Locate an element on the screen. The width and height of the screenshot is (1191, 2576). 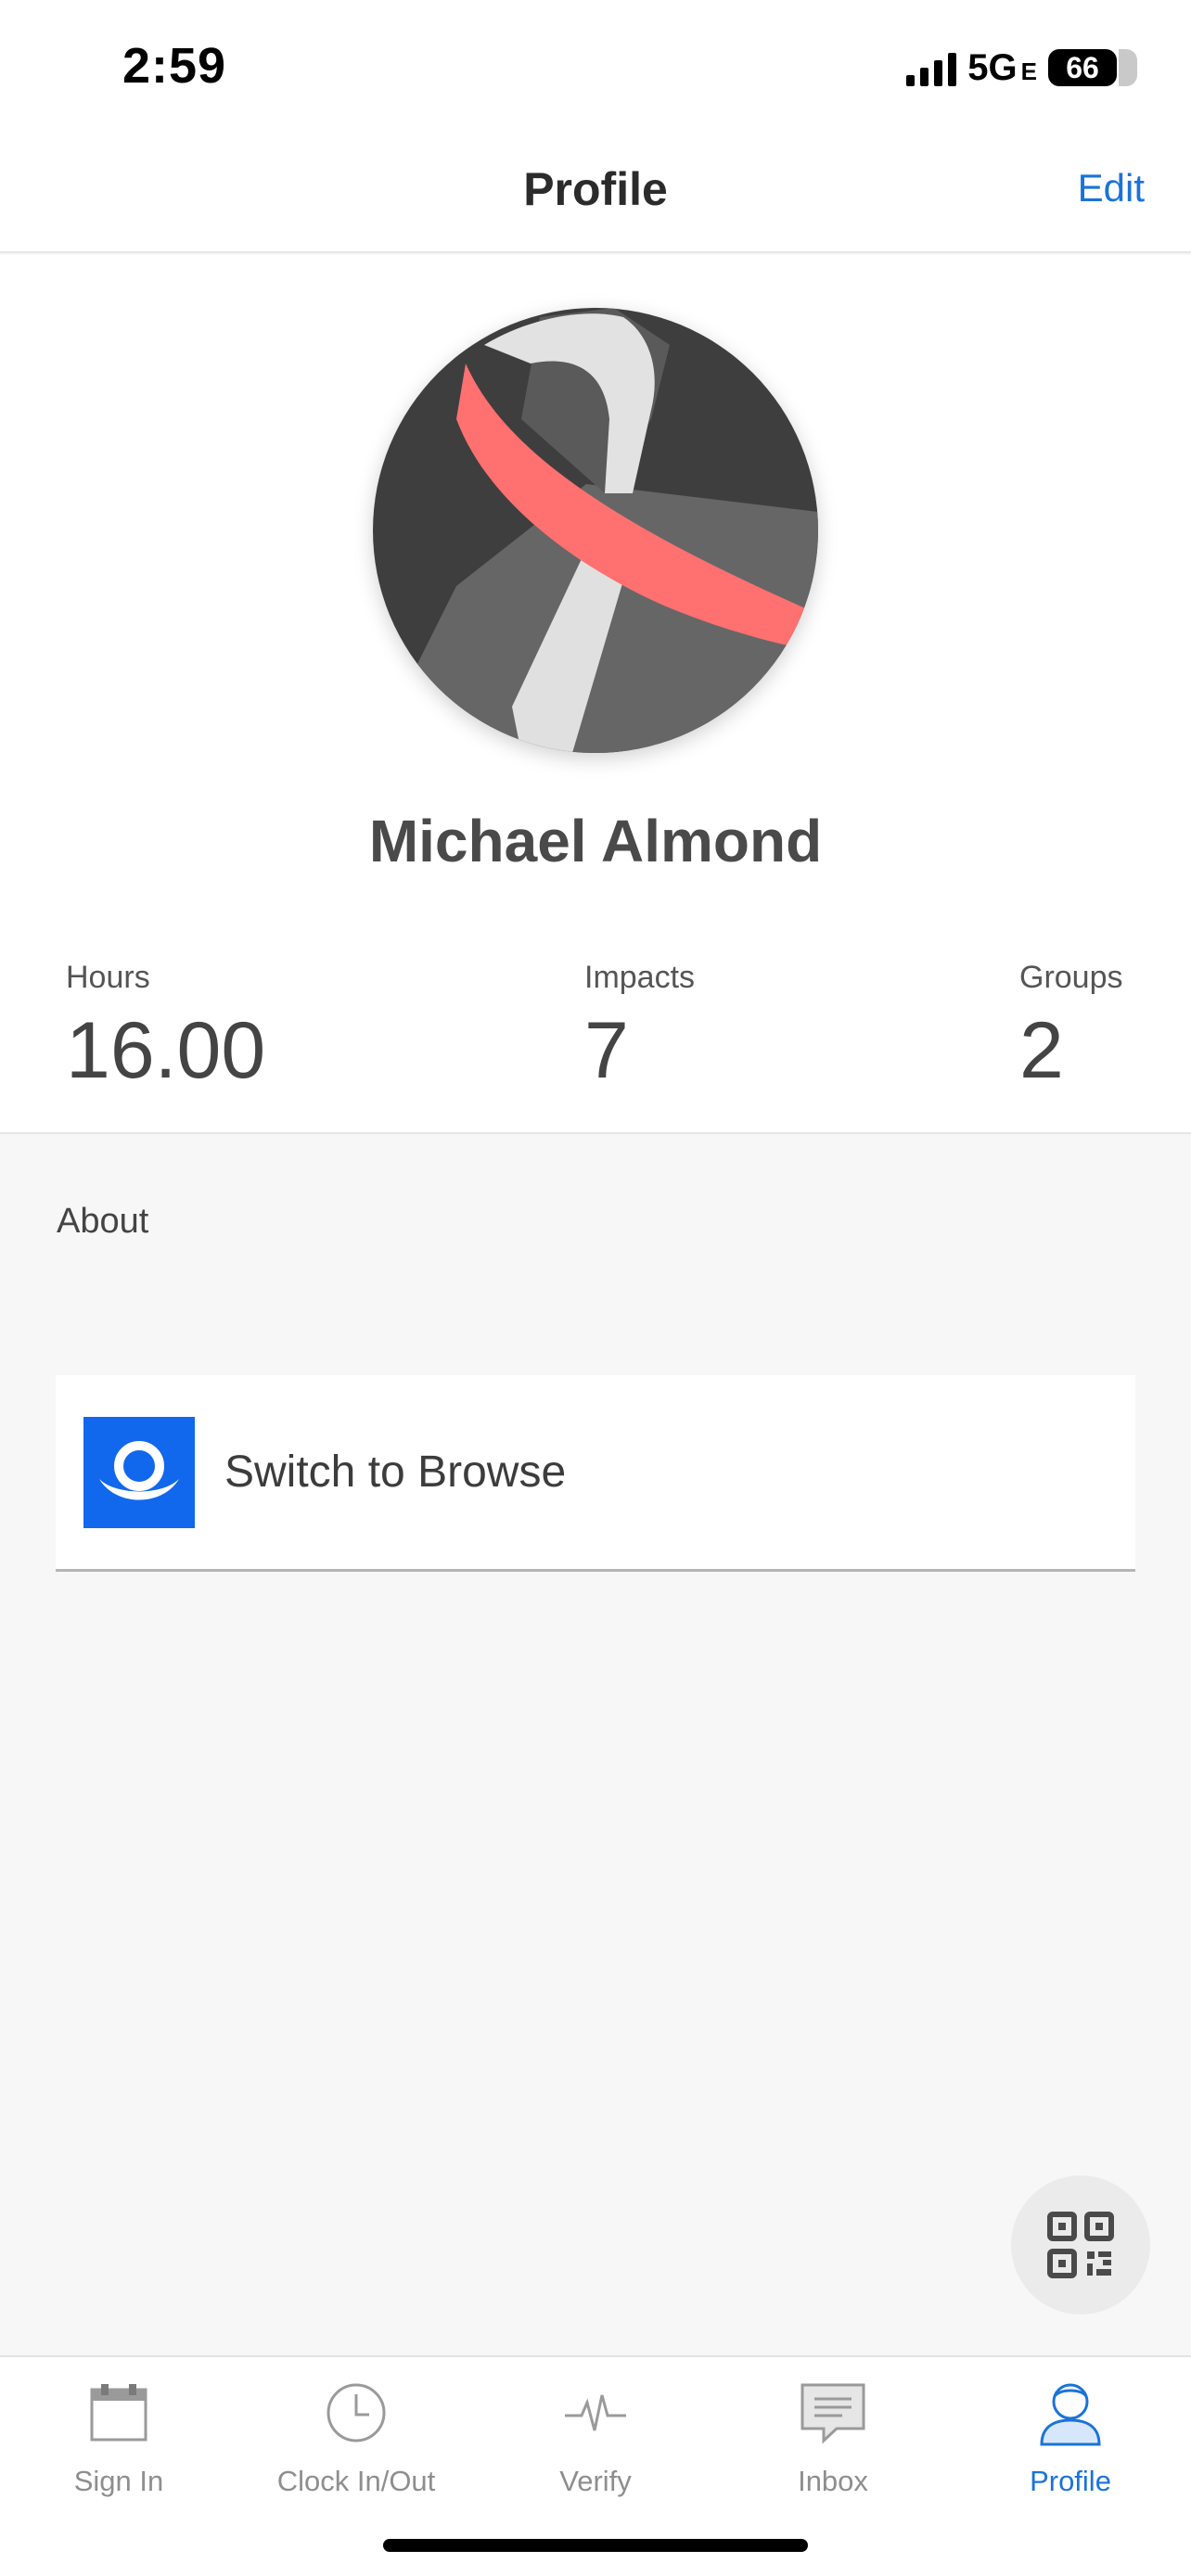
tab-label: Profile is located at coordinates (1070, 2481).